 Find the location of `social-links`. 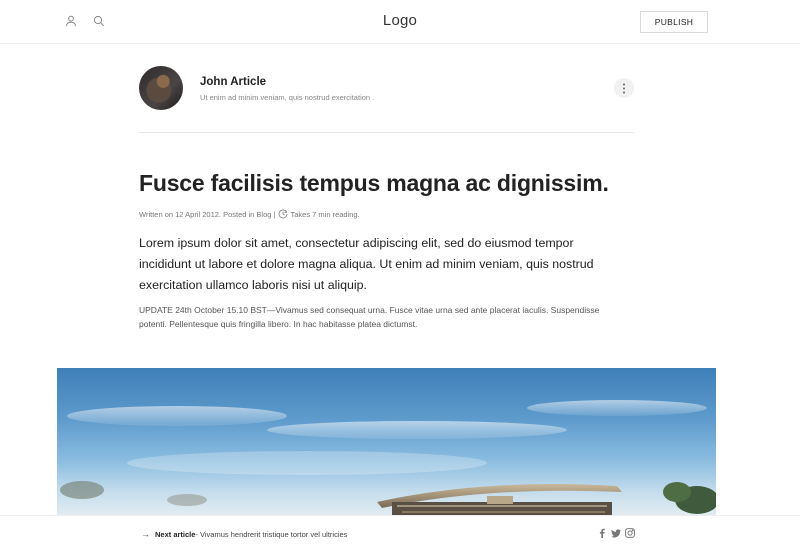

social-links is located at coordinates (616, 533).